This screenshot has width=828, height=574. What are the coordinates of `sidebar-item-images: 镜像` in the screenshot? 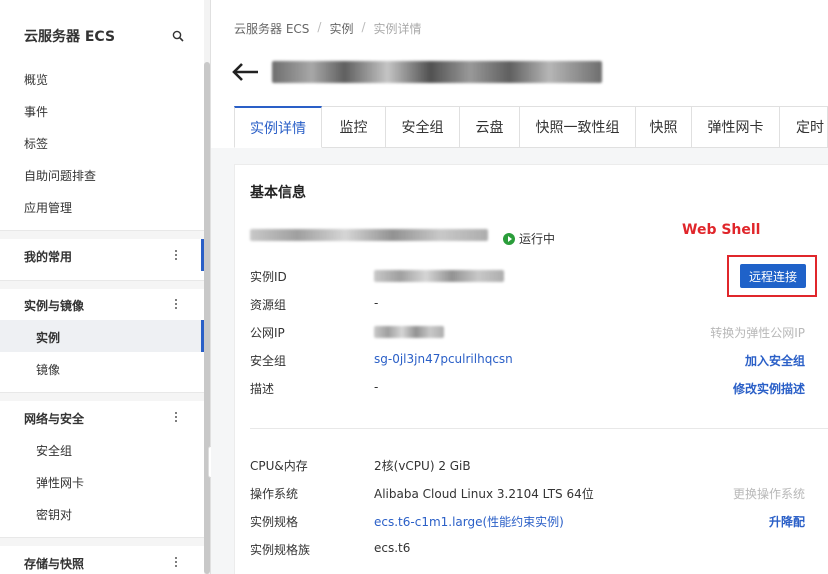 It's located at (48, 369).